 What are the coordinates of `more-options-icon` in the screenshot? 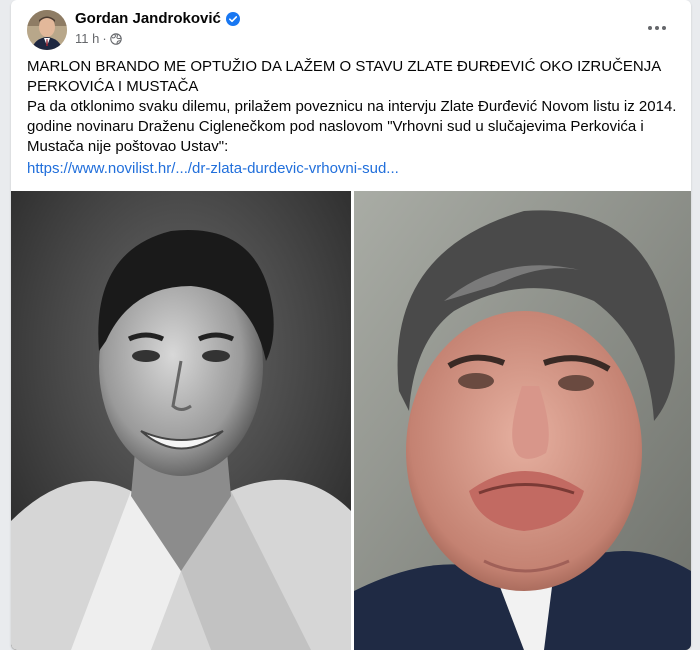 It's located at (657, 28).